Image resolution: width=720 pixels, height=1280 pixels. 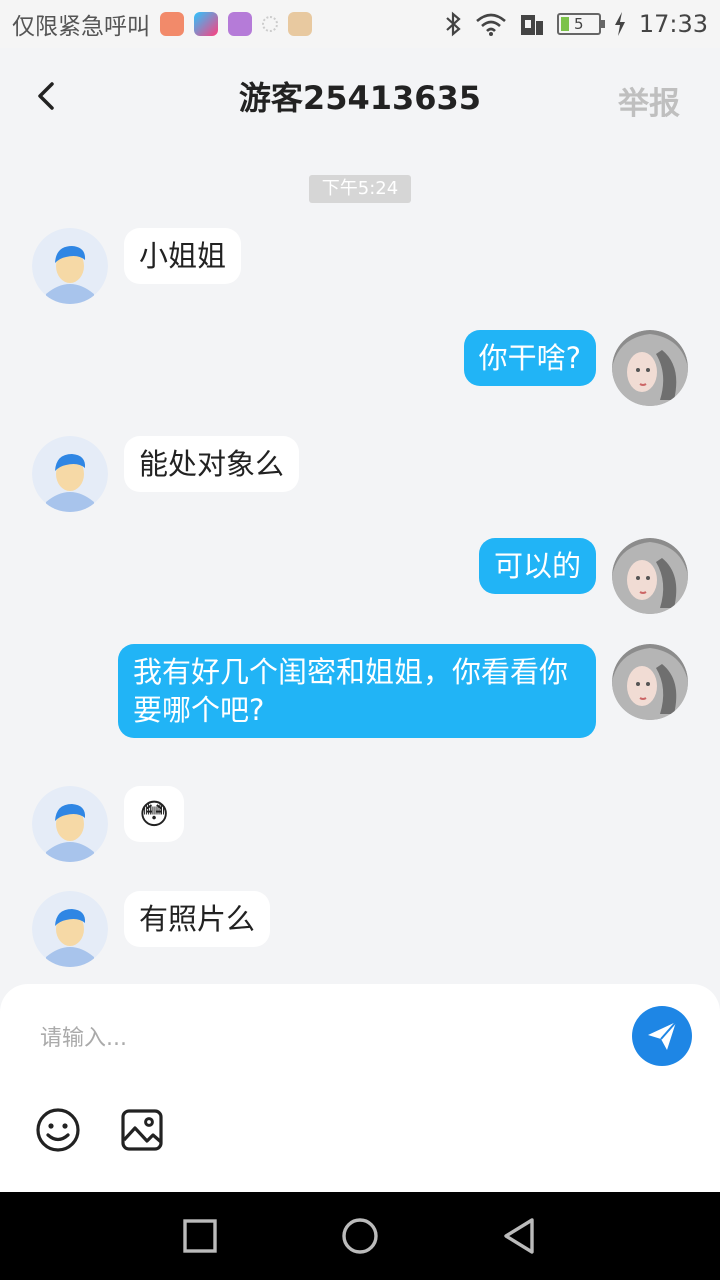 I want to click on battery-icon: 5, so click(x=580, y=24).